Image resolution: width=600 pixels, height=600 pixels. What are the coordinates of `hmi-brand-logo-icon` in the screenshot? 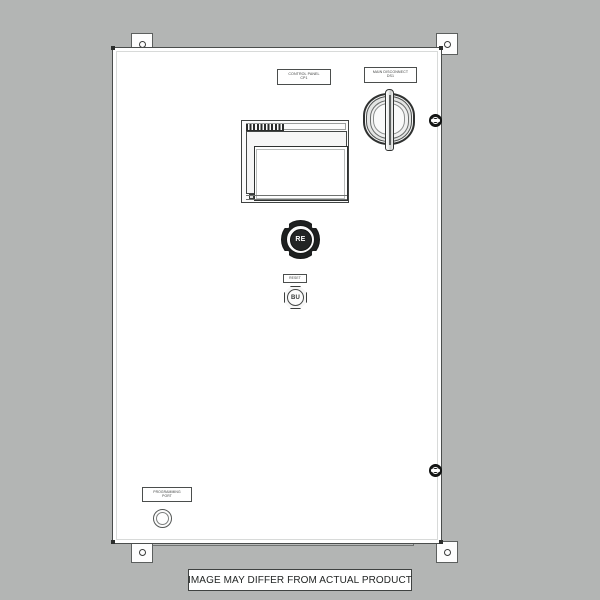 It's located at (265, 127).